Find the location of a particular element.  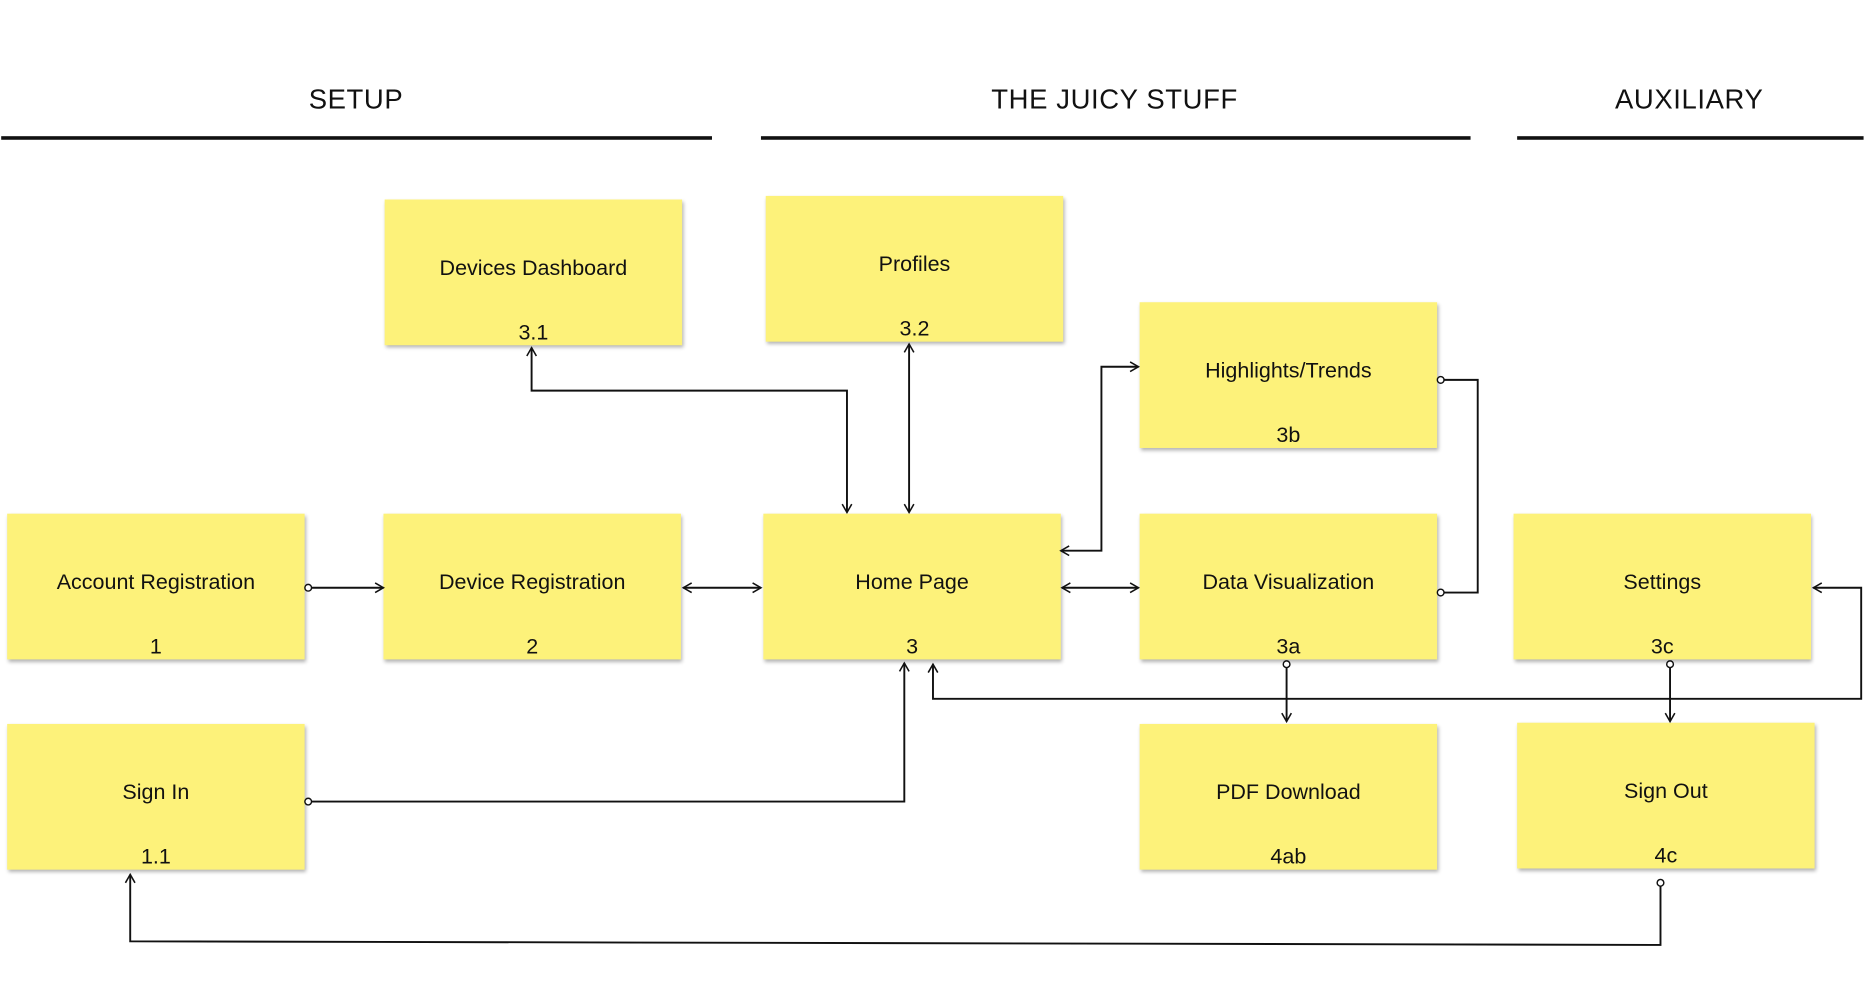

edge-highlights-dataviz is located at coordinates (1457, 486).